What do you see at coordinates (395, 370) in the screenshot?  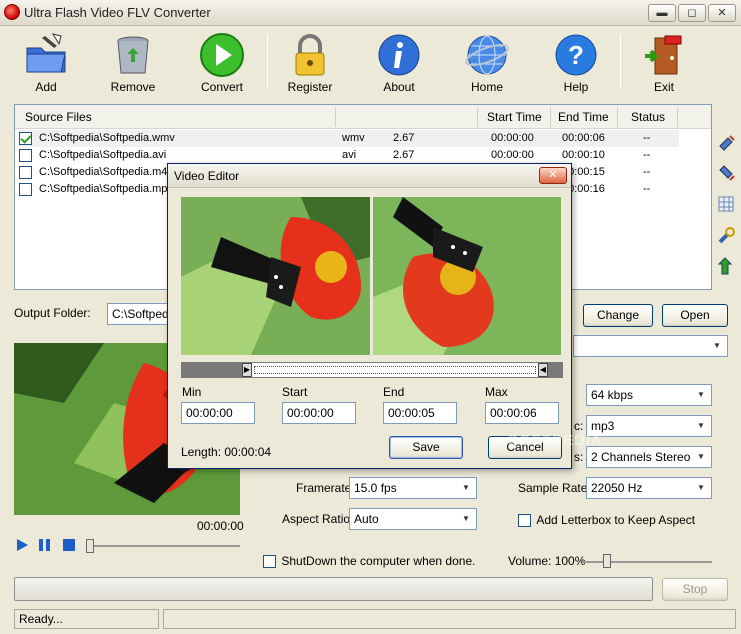 I see `trim-selected-region` at bounding box center [395, 370].